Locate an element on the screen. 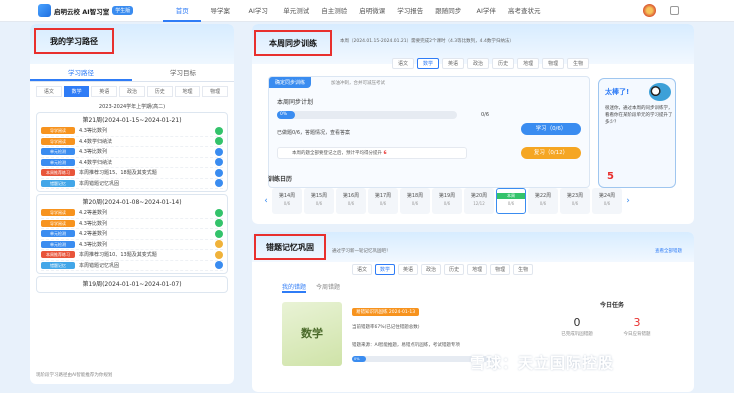 The height and width of the screenshot is (393, 734). plan-score-tip: 本周的题全部要登记之后，预计平均得分提升 6 is located at coordinates (372, 153).